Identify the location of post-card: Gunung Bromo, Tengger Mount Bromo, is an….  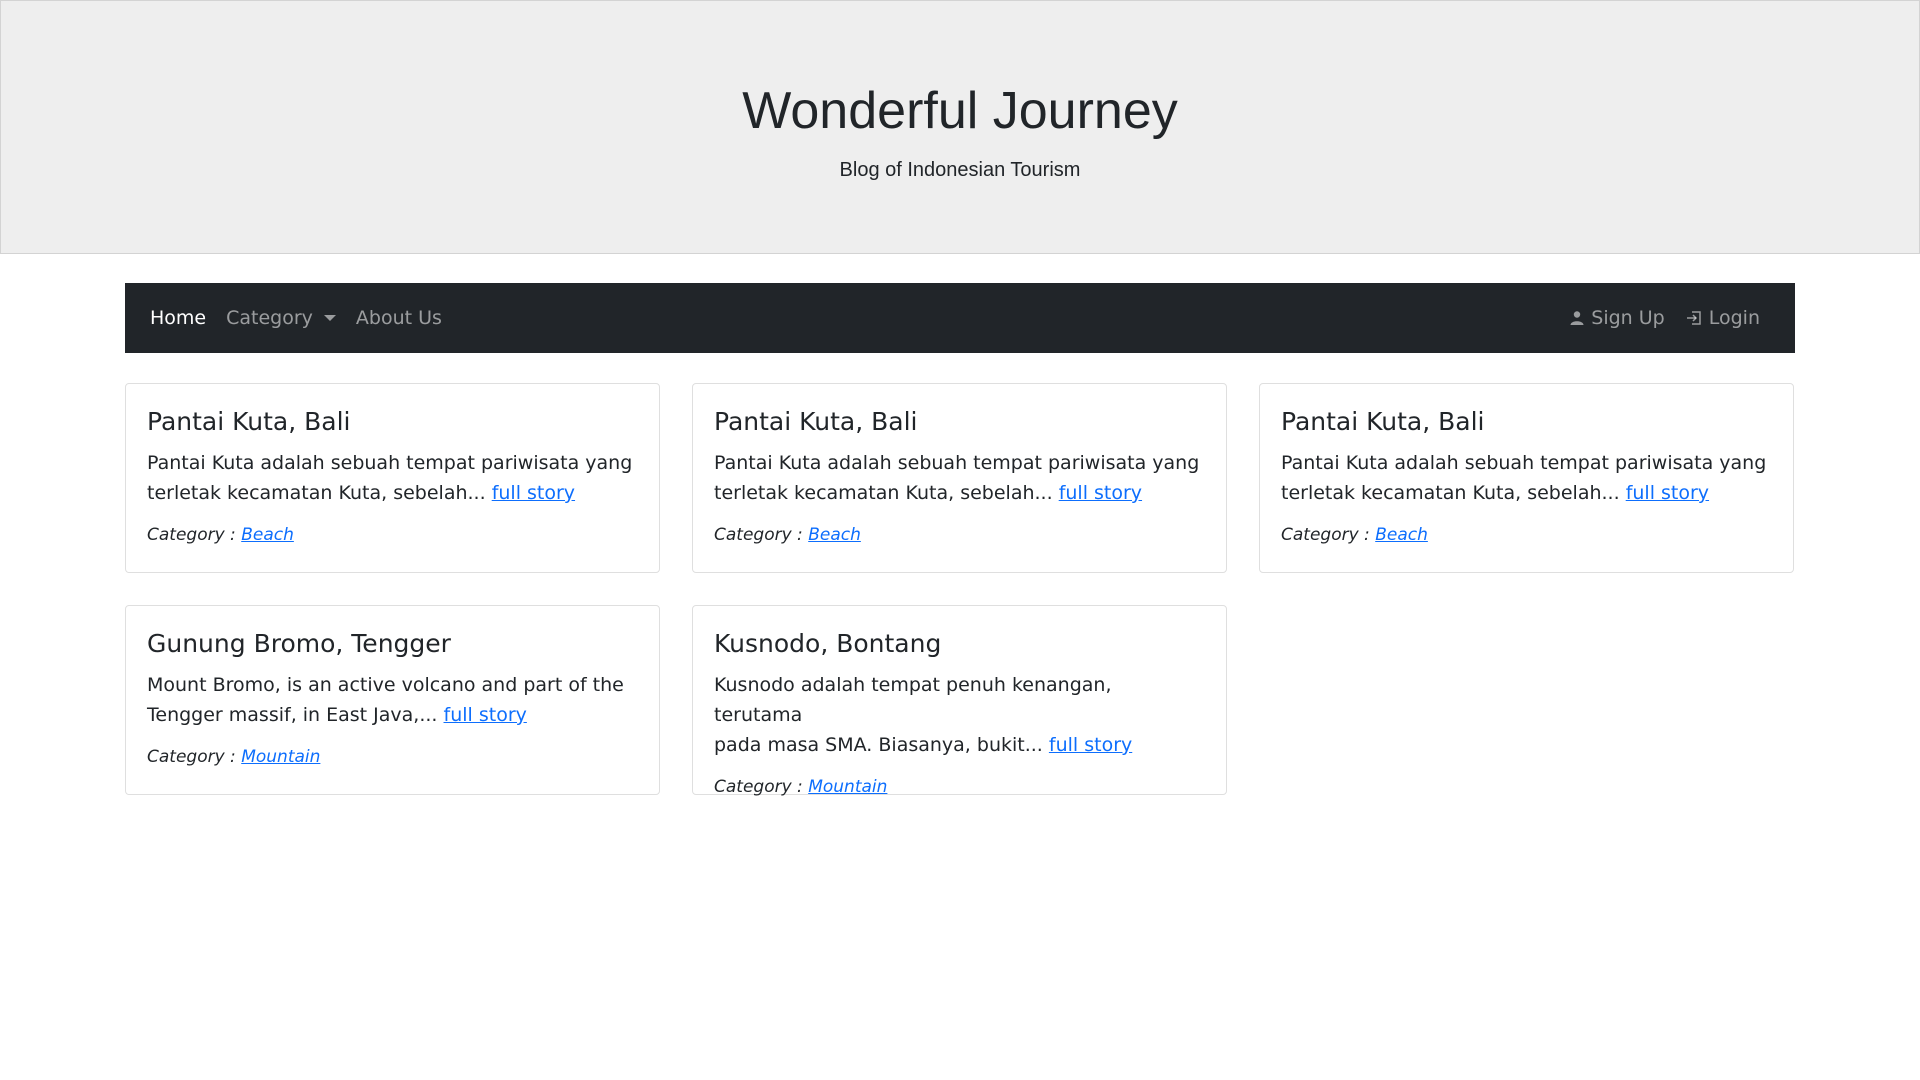
(392, 700).